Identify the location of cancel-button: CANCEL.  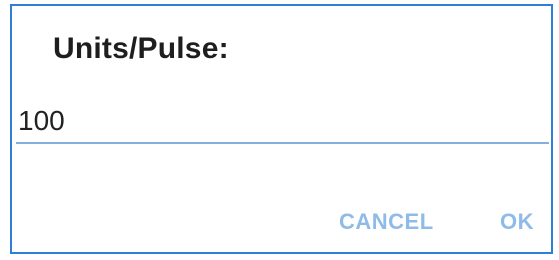
(386, 222).